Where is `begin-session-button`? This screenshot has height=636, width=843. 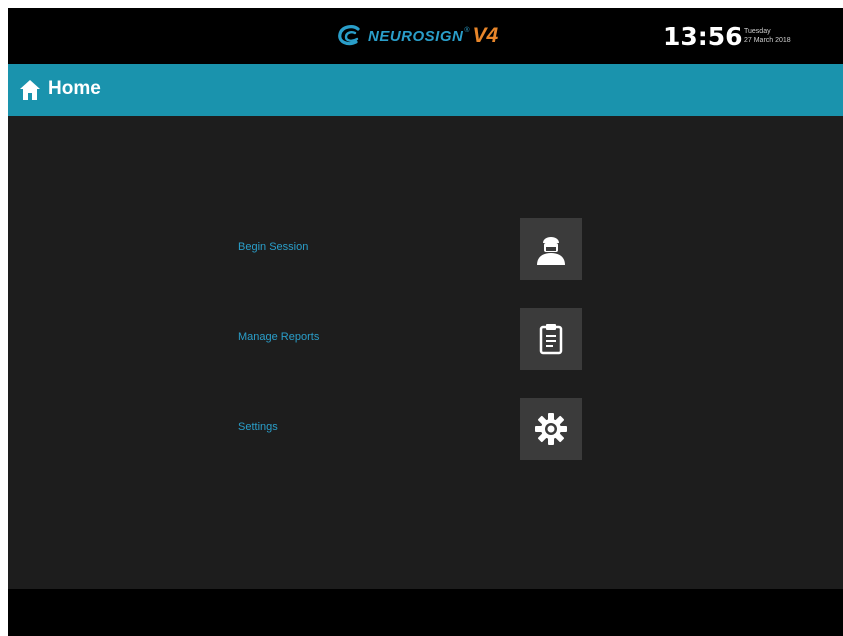
begin-session-button is located at coordinates (551, 249).